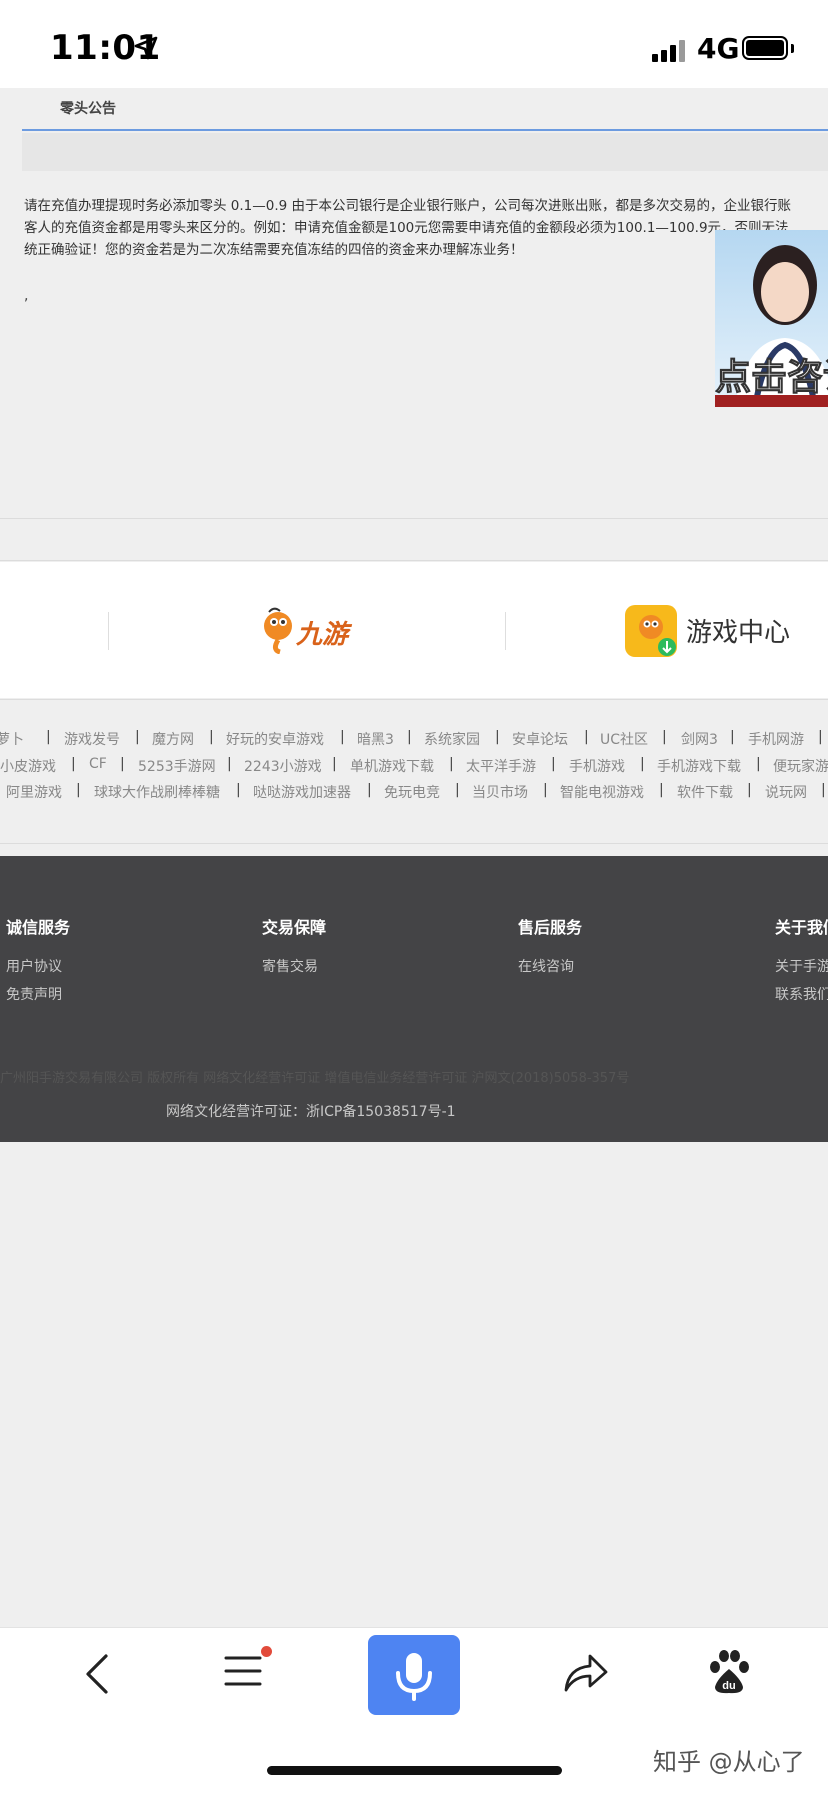  I want to click on share-arrow-icon, so click(586, 1673).